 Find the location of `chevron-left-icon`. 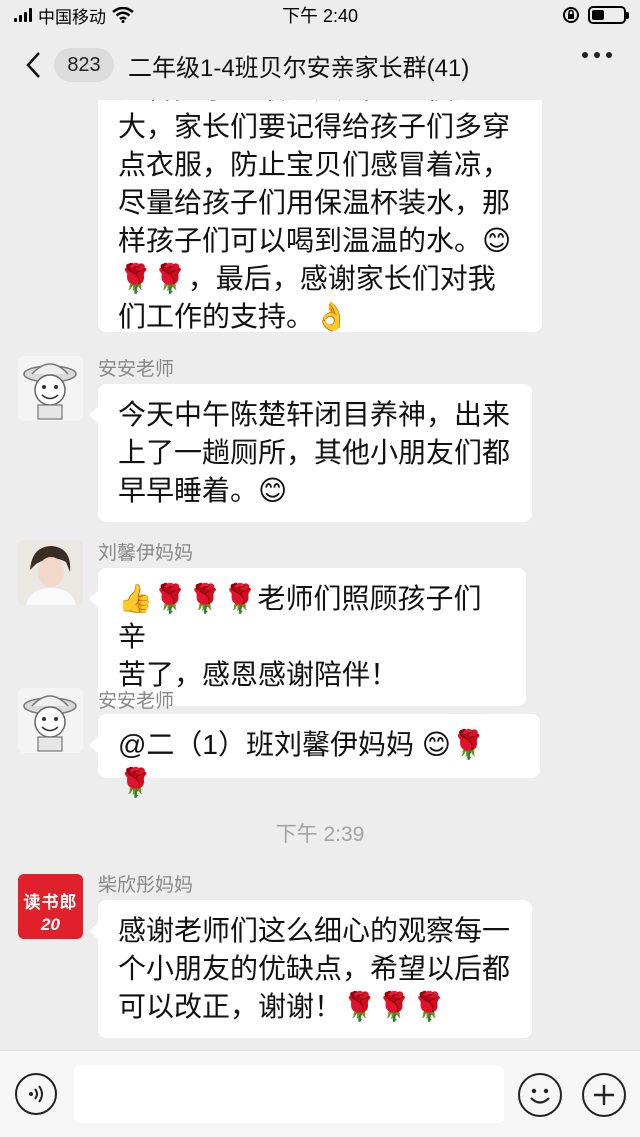

chevron-left-icon is located at coordinates (33, 65).